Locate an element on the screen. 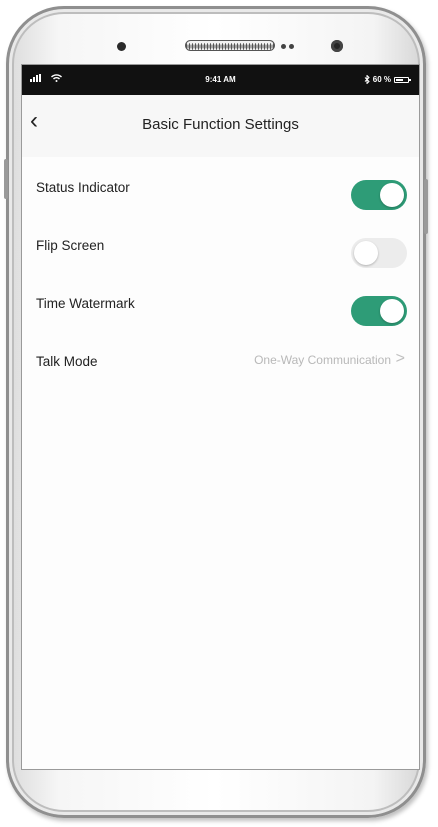  status-time: 9:41 AM is located at coordinates (220, 79).